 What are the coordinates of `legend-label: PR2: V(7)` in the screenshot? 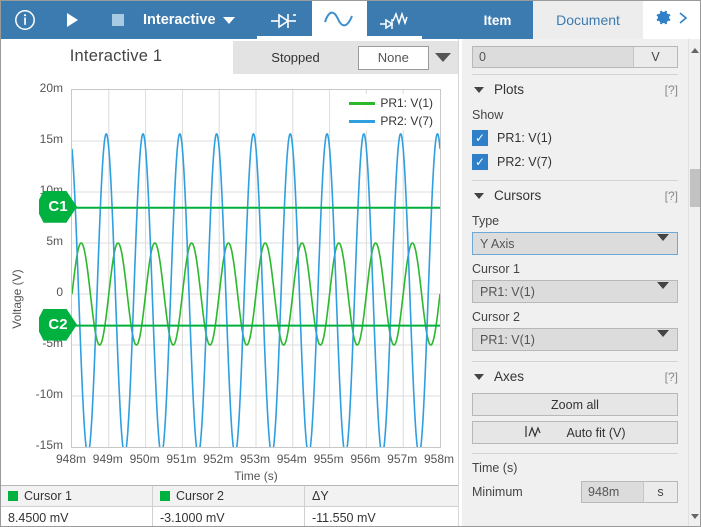 It's located at (406, 121).